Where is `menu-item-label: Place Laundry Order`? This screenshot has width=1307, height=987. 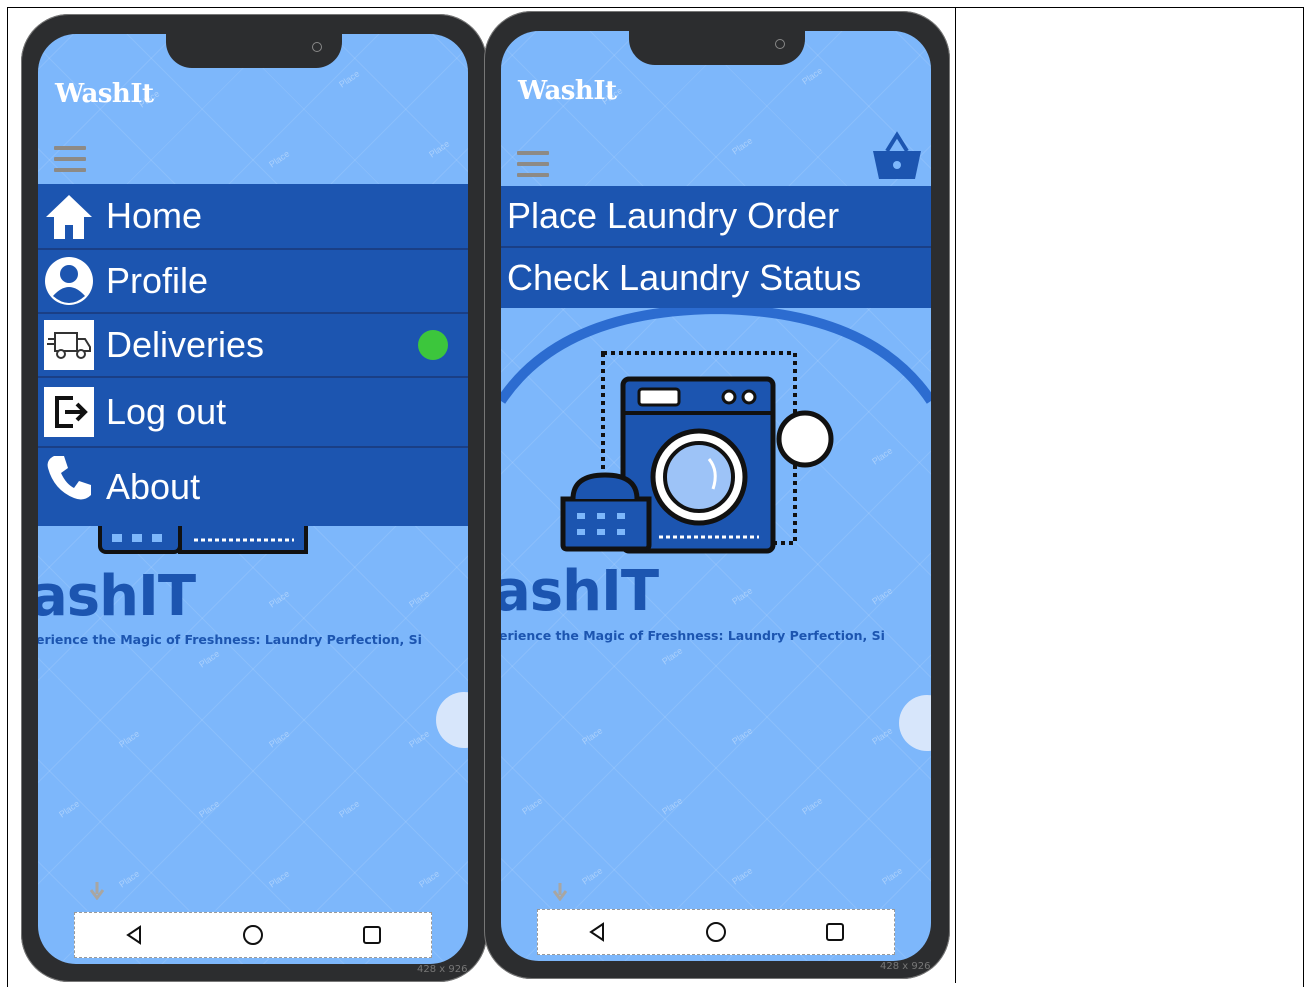 menu-item-label: Place Laundry Order is located at coordinates (673, 215).